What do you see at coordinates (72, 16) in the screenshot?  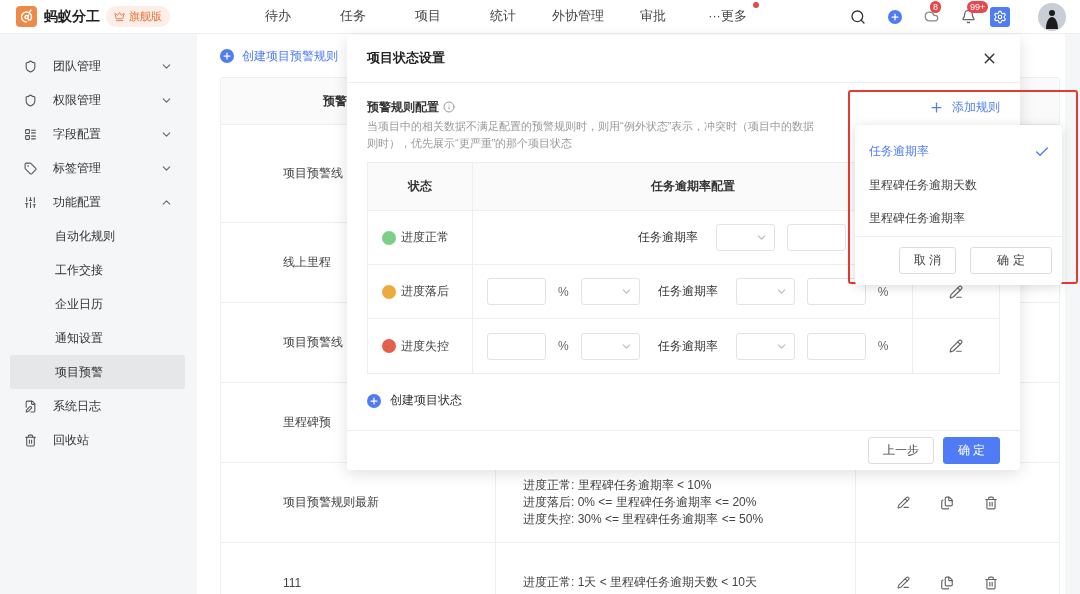 I see `app-name: 蚂蚁分工` at bounding box center [72, 16].